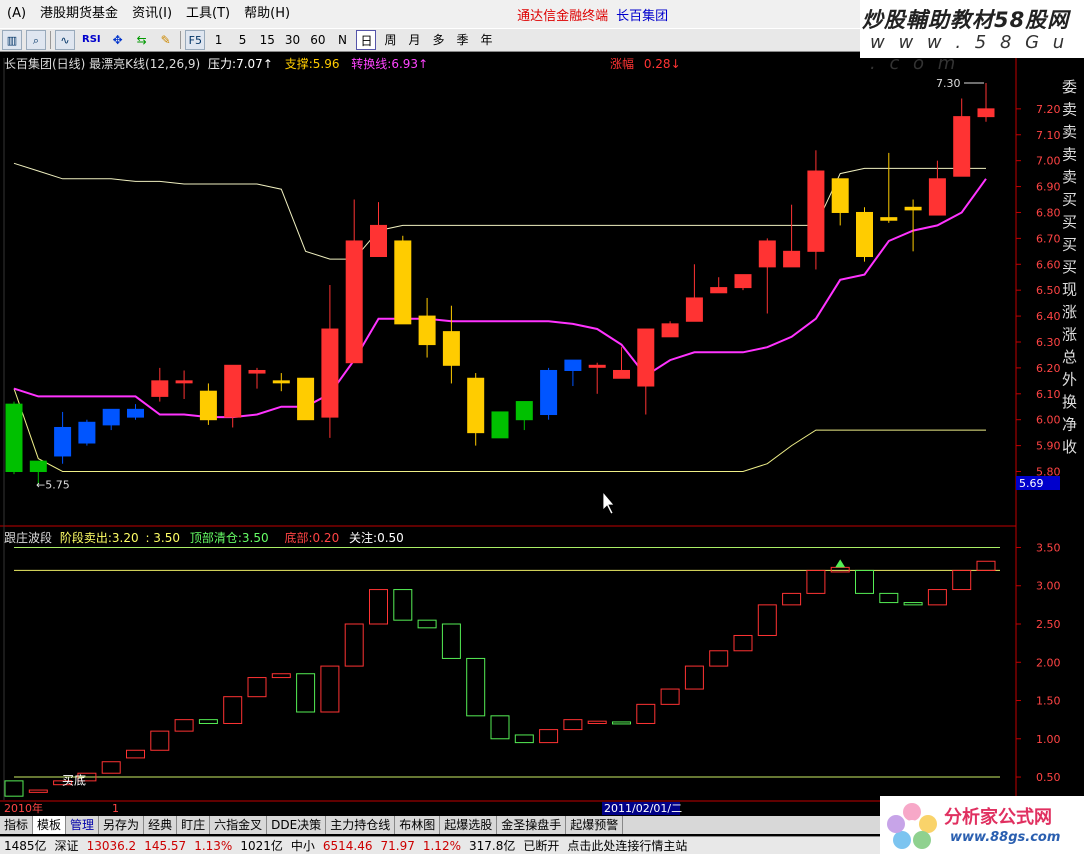 This screenshot has height=854, width=1084. What do you see at coordinates (627, 845) in the screenshot?
I see `status-item: 点击此处连接行情主站` at bounding box center [627, 845].